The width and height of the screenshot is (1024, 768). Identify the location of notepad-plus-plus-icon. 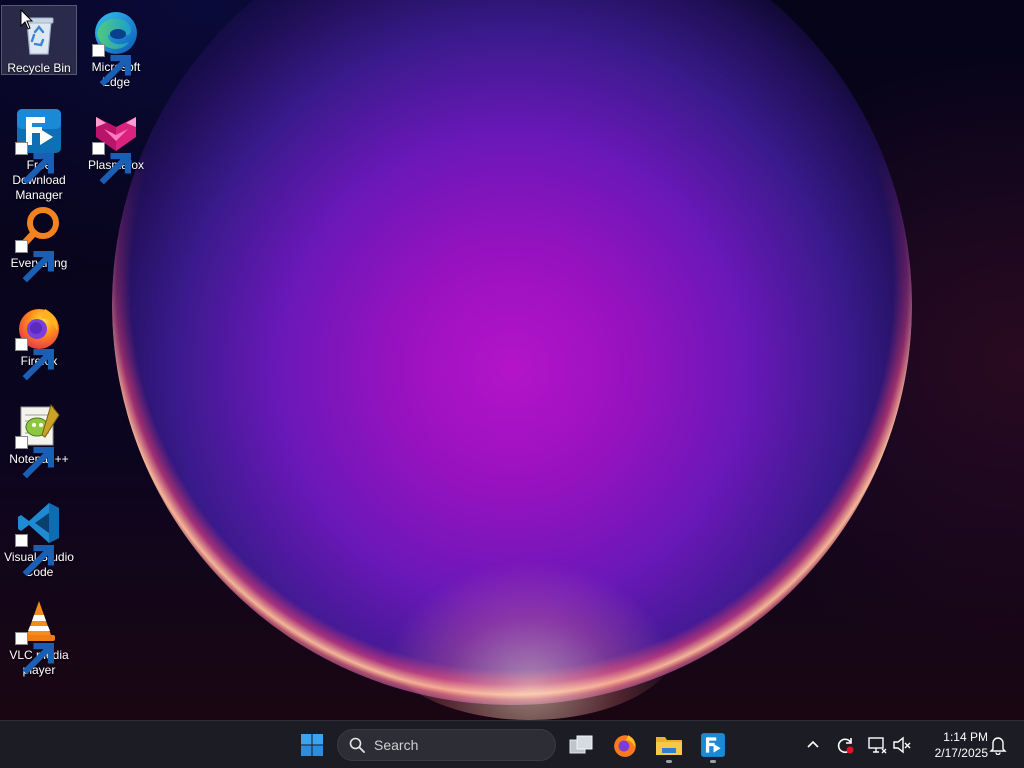
(39, 440).